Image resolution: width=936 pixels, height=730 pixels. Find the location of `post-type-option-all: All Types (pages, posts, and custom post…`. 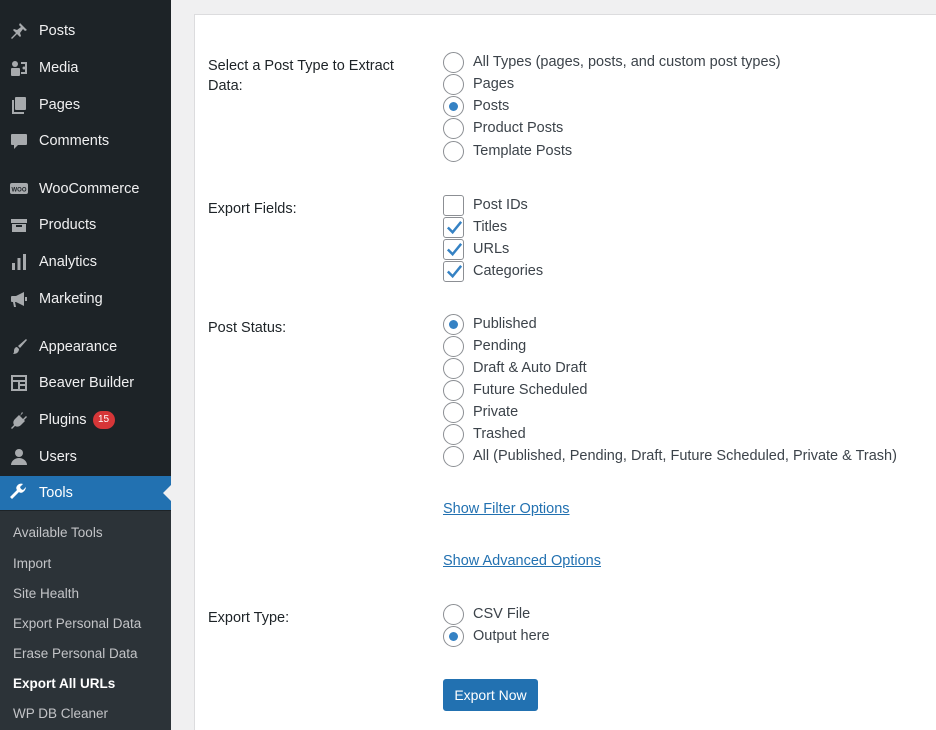

post-type-option-all: All Types (pages, posts, and custom post… is located at coordinates (612, 62).